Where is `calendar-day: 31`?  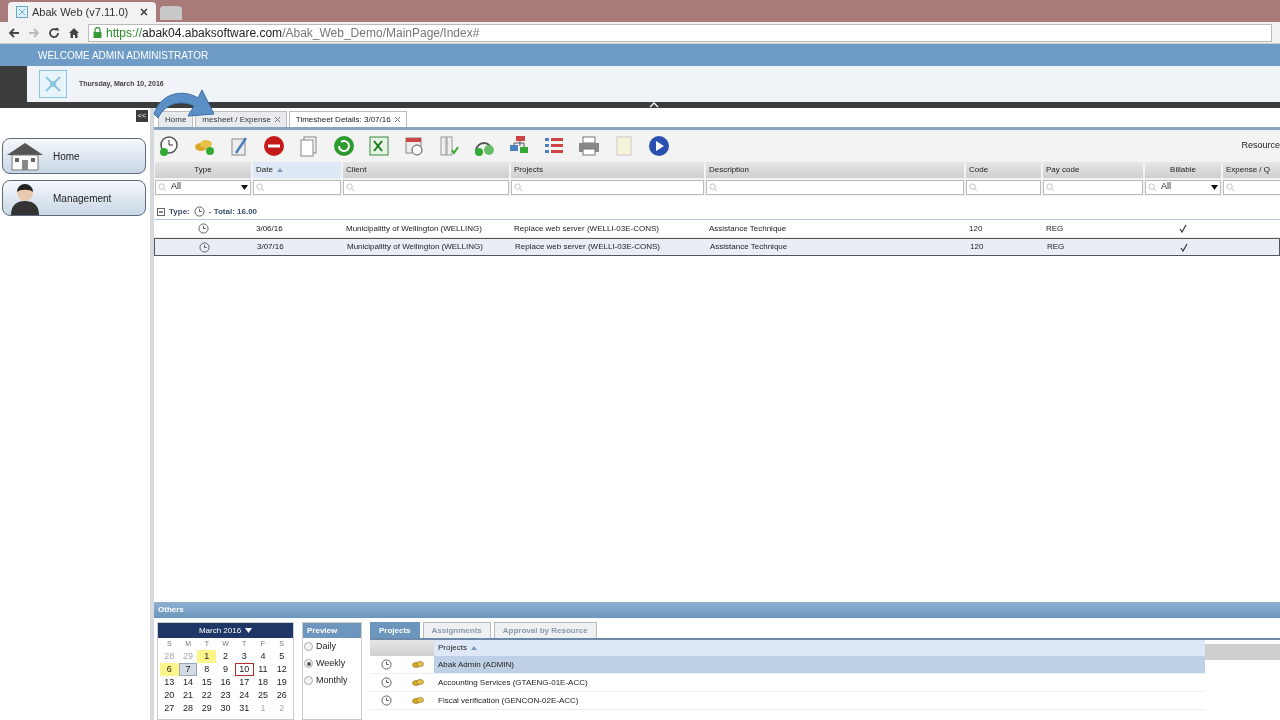
calendar-day: 31 is located at coordinates (244, 708).